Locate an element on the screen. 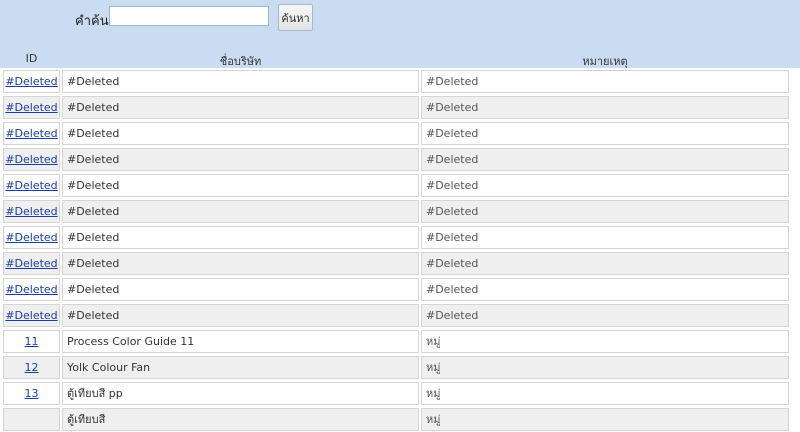  search-label: คำค้น is located at coordinates (92, 21).